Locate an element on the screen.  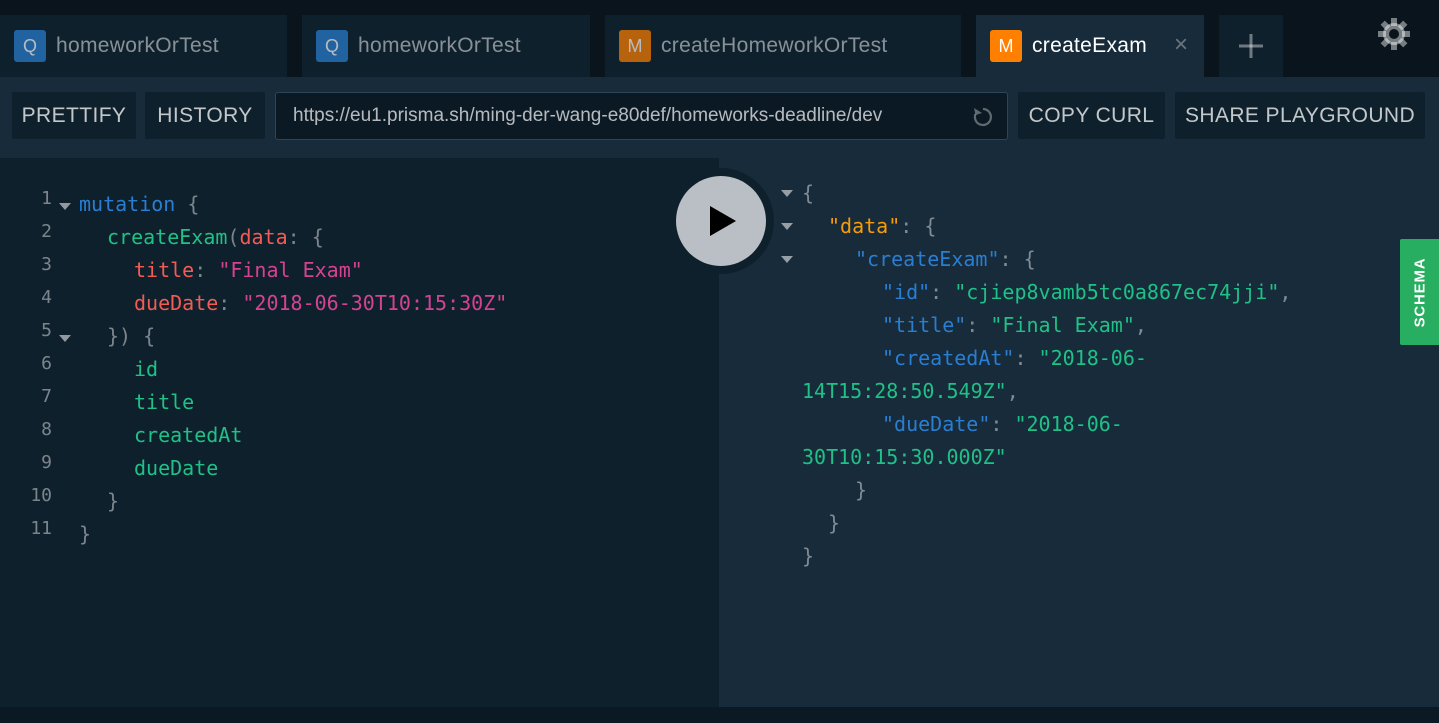
line-number: 8 is located at coordinates (46, 429).